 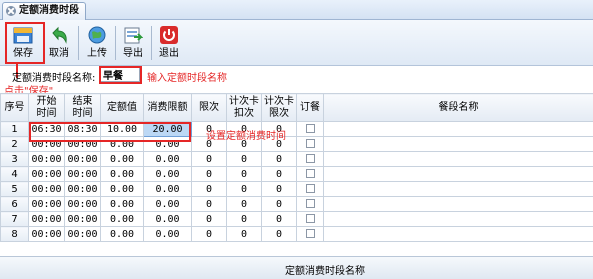 I want to click on power-icon, so click(x=169, y=35).